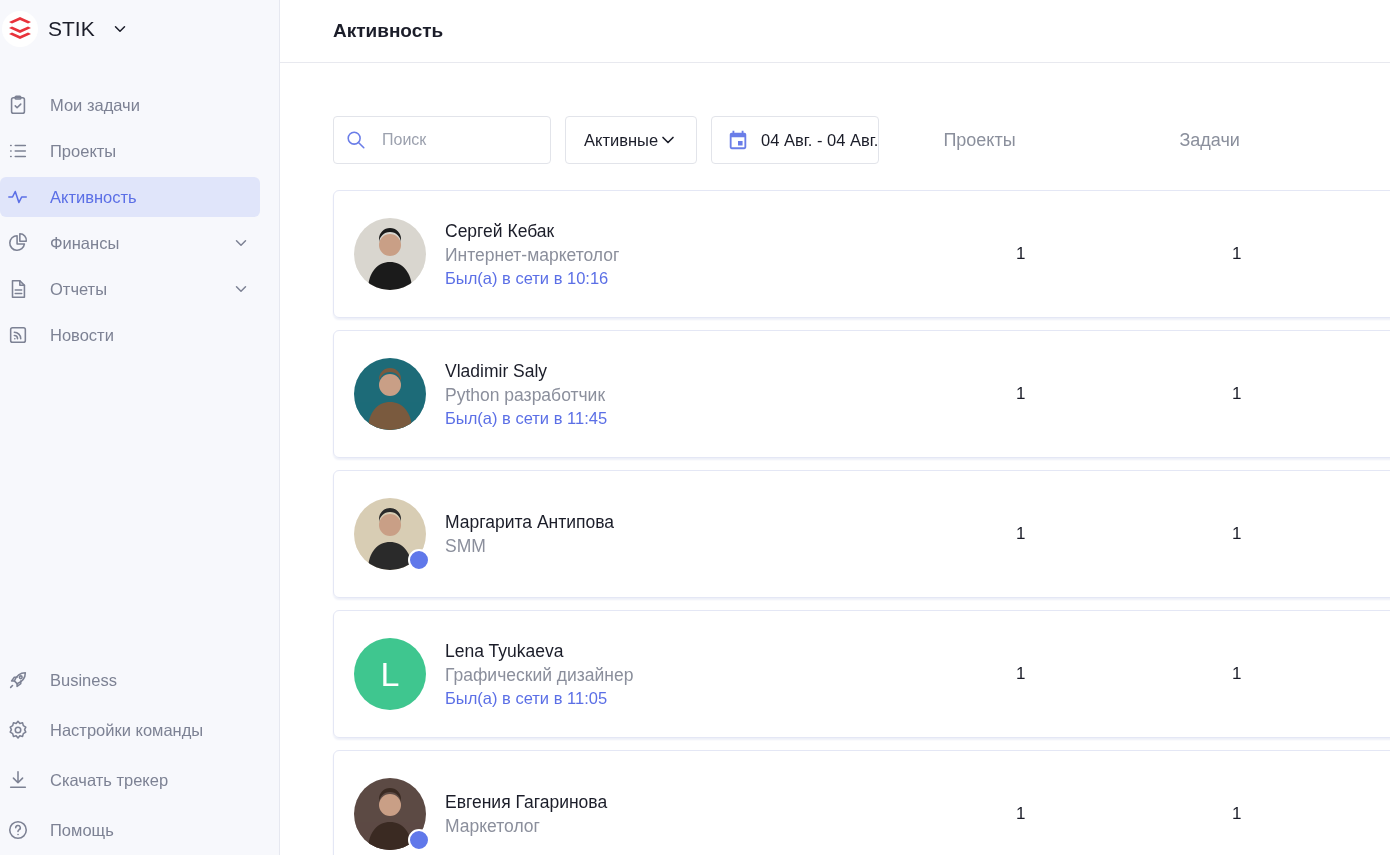  I want to click on status-dropdown: Активные, so click(631, 140).